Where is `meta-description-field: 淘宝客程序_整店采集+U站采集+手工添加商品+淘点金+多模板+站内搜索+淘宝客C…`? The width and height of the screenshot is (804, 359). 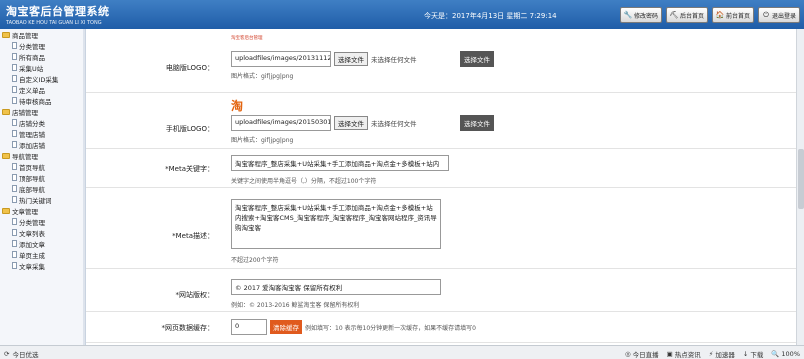
meta-description-field: 淘宝客程序_整店采集+U站采集+手工添加商品+淘点金+多模板+站内搜索+淘宝客C… is located at coordinates (336, 231).